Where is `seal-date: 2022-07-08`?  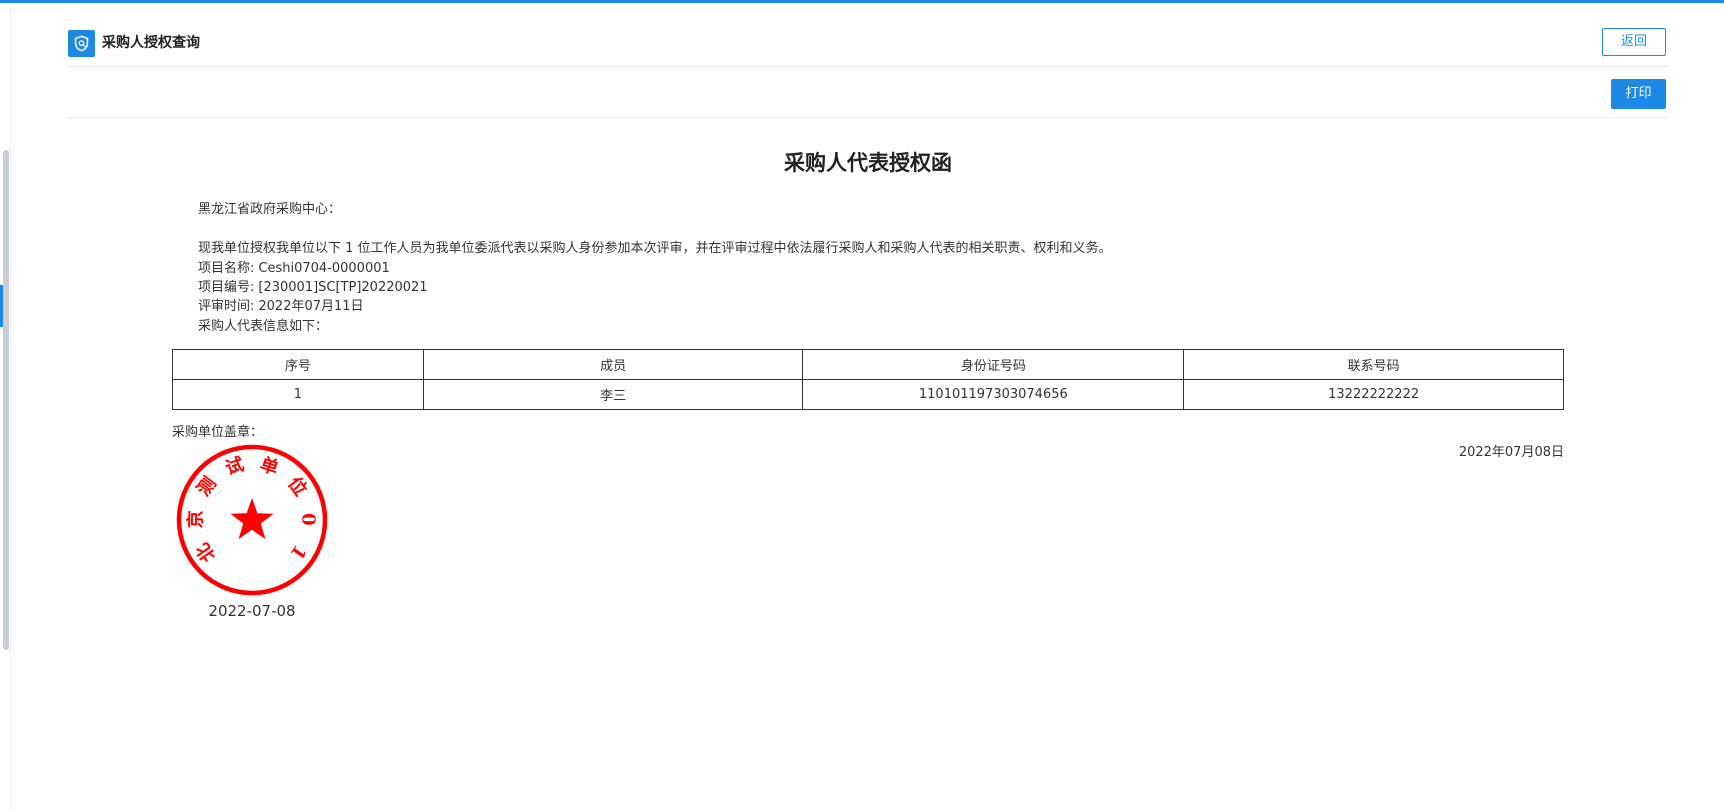
seal-date: 2022-07-08 is located at coordinates (252, 611).